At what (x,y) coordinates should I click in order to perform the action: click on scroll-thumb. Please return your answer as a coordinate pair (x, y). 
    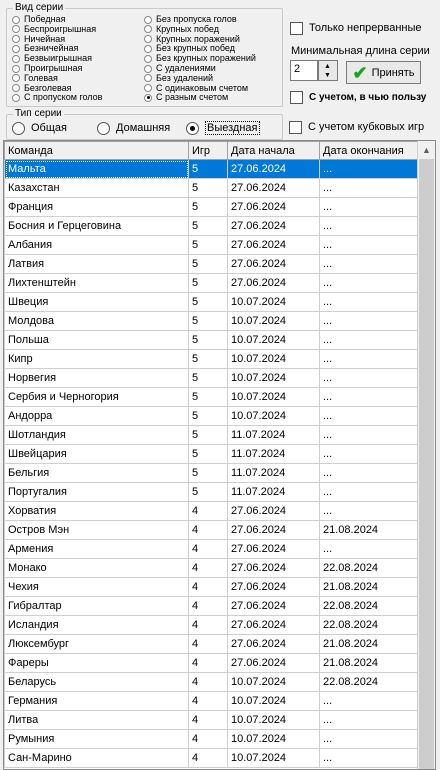
    Looking at the image, I should click on (426, 464).